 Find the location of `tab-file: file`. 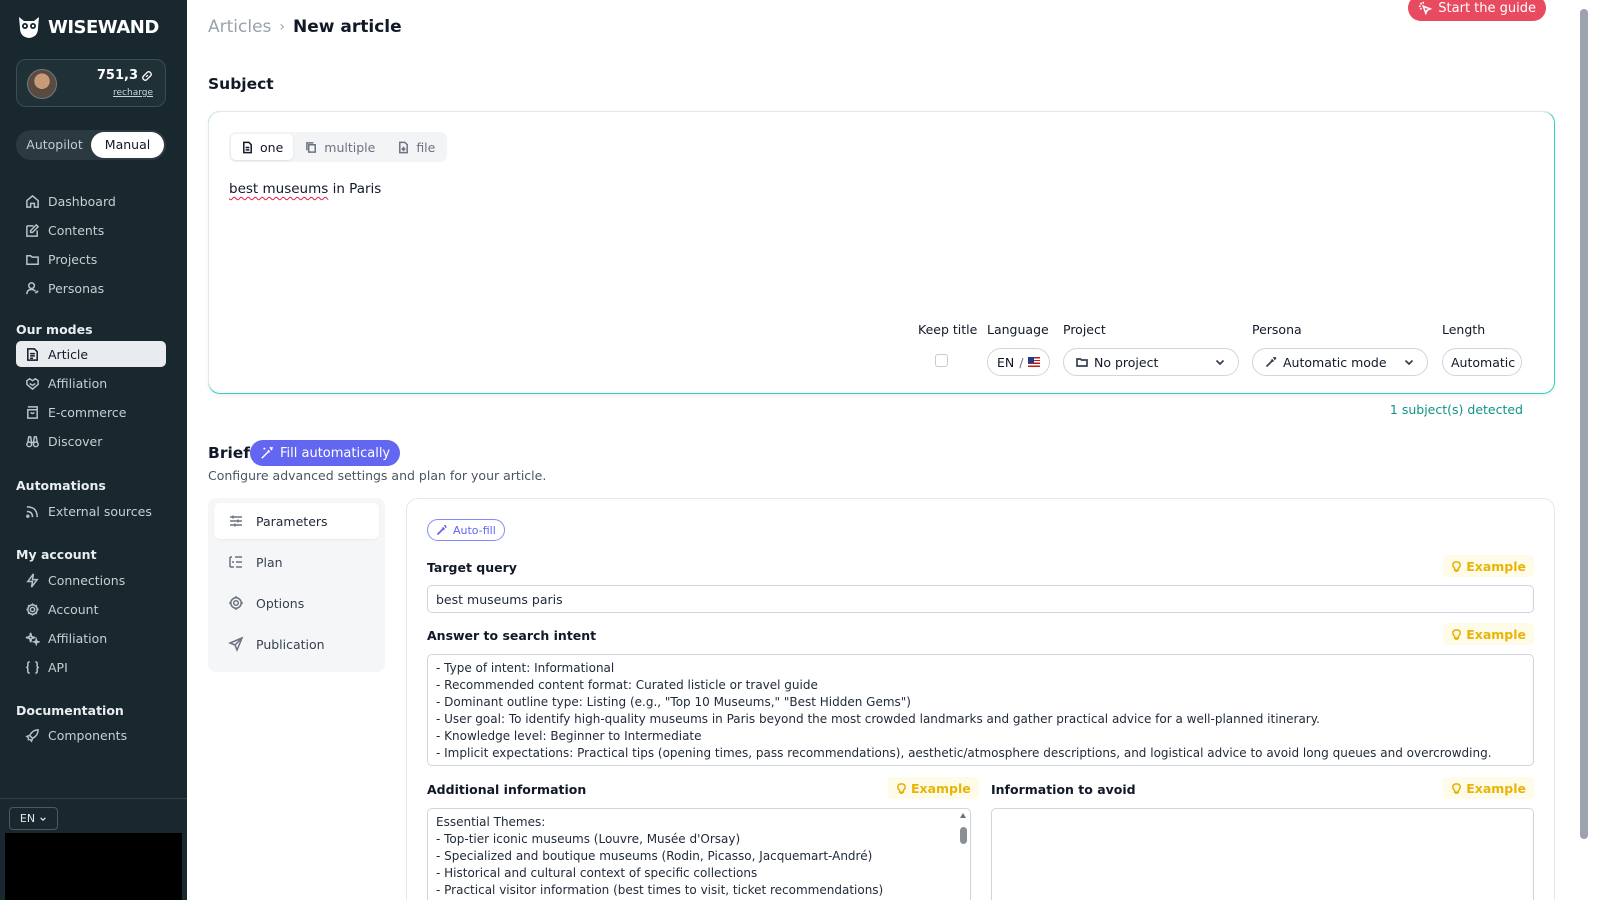

tab-file: file is located at coordinates (416, 147).